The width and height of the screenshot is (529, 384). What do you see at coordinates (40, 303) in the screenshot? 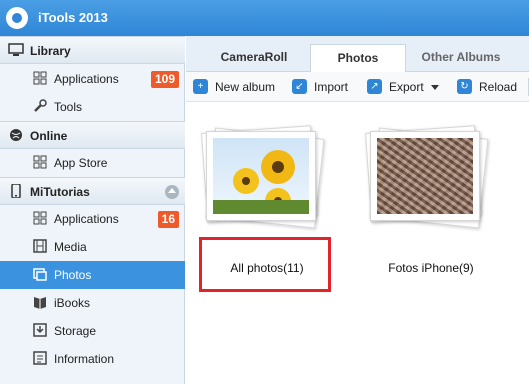
I see `book-icon` at bounding box center [40, 303].